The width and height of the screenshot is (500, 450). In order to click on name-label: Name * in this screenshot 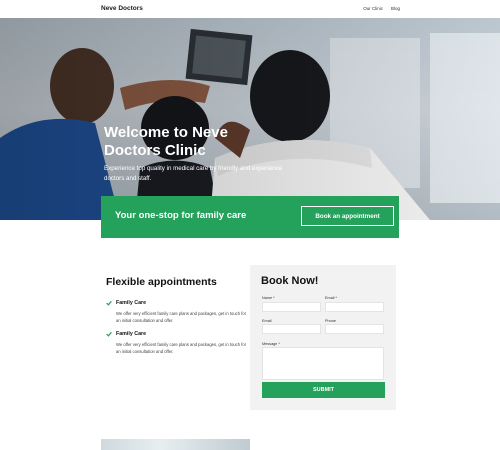, I will do `click(268, 298)`.